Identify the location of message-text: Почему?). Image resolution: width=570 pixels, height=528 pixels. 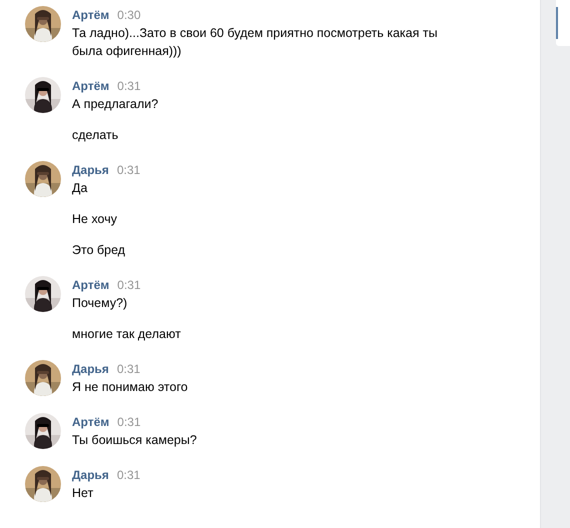
(100, 303).